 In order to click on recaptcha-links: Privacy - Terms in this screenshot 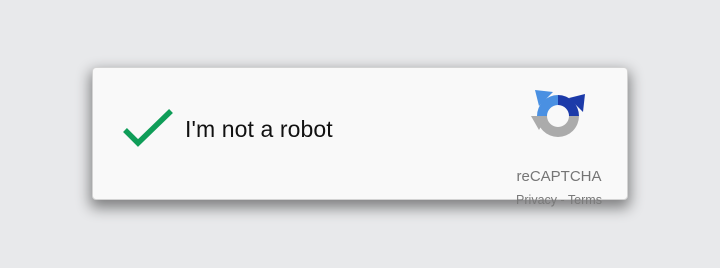, I will do `click(559, 200)`.